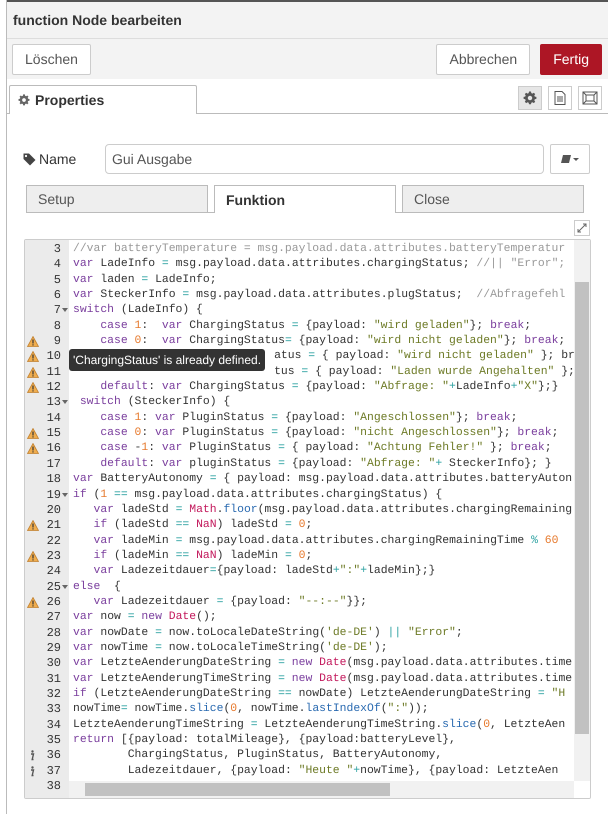  I want to click on properties-tab: Properties, so click(103, 99).